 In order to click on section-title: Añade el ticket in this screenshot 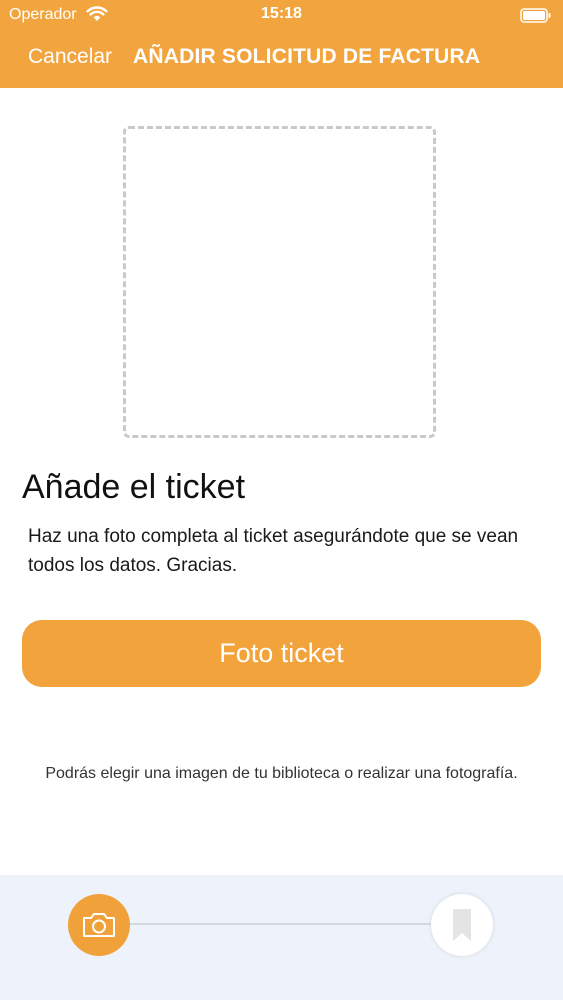, I will do `click(134, 487)`.